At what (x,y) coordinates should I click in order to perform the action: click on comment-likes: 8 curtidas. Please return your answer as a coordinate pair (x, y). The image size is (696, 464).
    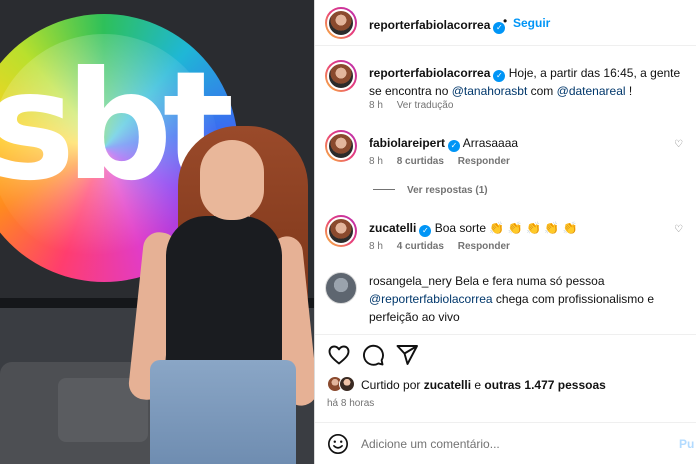
    Looking at the image, I should click on (420, 161).